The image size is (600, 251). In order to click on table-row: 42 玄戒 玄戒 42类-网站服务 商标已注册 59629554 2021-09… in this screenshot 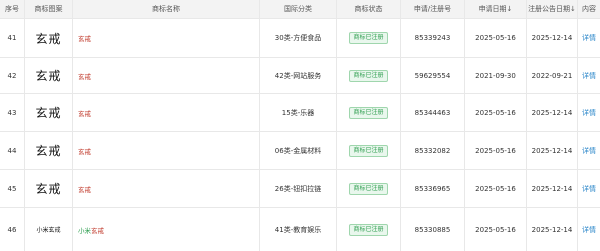, I will do `click(300, 76)`.